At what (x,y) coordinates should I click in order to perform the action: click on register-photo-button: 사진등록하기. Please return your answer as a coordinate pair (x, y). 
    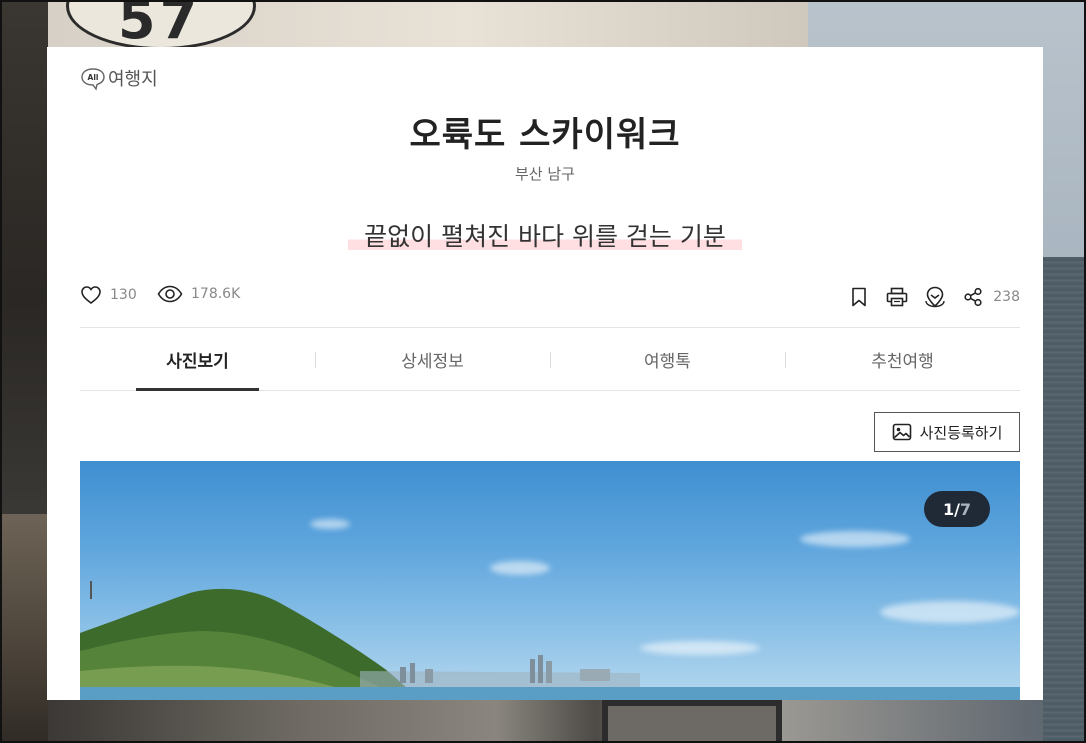
    Looking at the image, I should click on (947, 432).